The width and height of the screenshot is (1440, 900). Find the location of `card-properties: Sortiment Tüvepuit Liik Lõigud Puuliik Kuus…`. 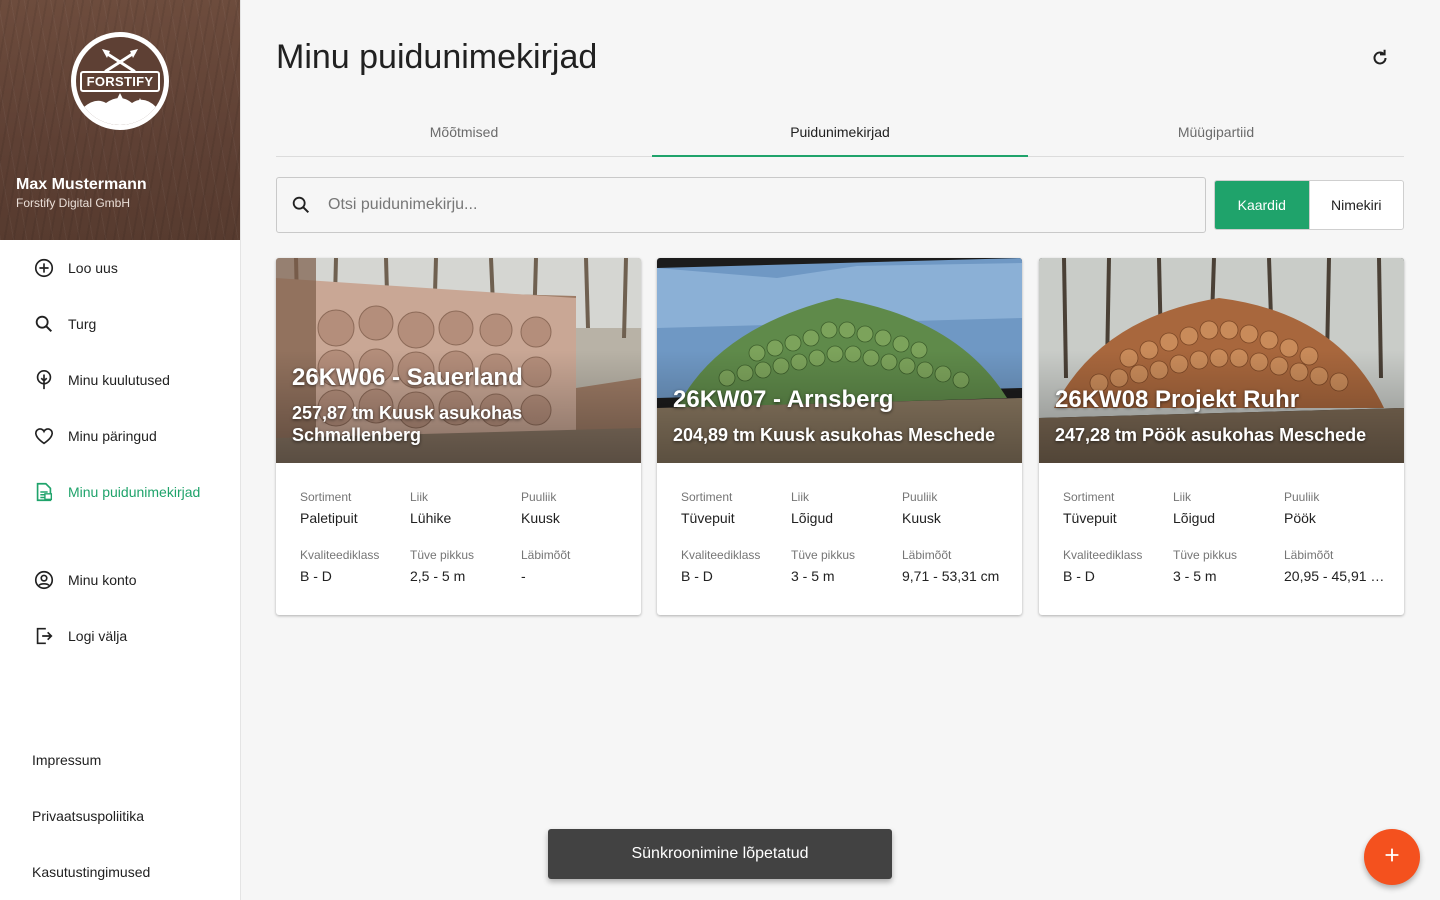

card-properties: Sortiment Tüvepuit Liik Lõigud Puuliik Kuus… is located at coordinates (846, 537).